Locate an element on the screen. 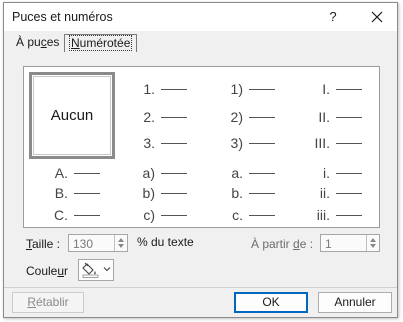 The width and height of the screenshot is (403, 322). numbering-option: 2. is located at coordinates (169, 118).